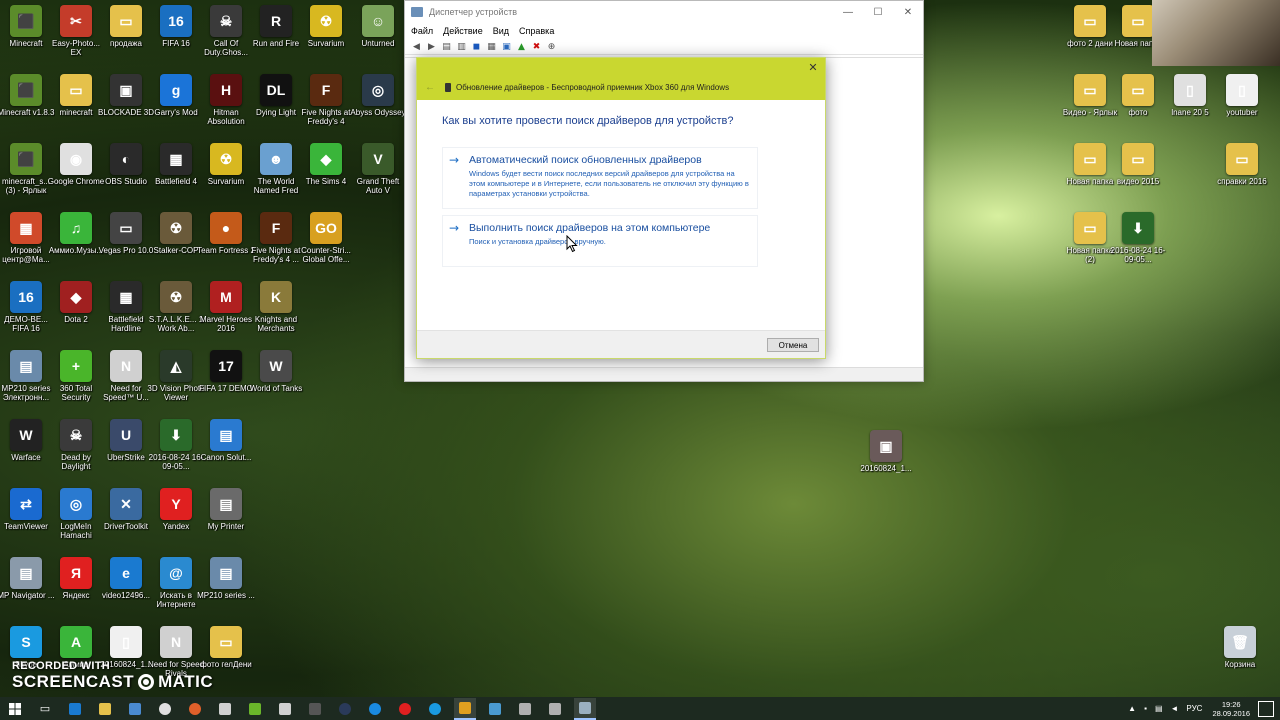 Image resolution: width=1280 pixels, height=720 pixels. Describe the element at coordinates (521, 46) in the screenshot. I see `update-driver-icon: ▲` at that location.